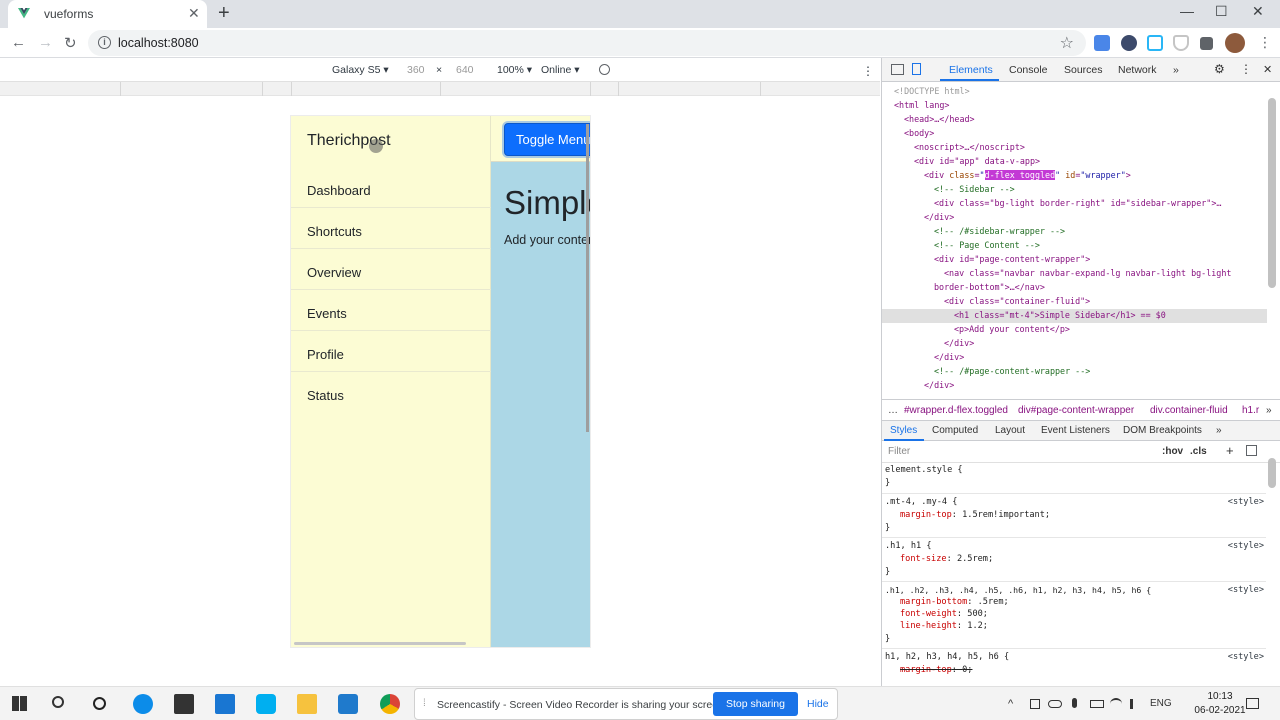  I want to click on close-tab-icon: ✕, so click(194, 13).